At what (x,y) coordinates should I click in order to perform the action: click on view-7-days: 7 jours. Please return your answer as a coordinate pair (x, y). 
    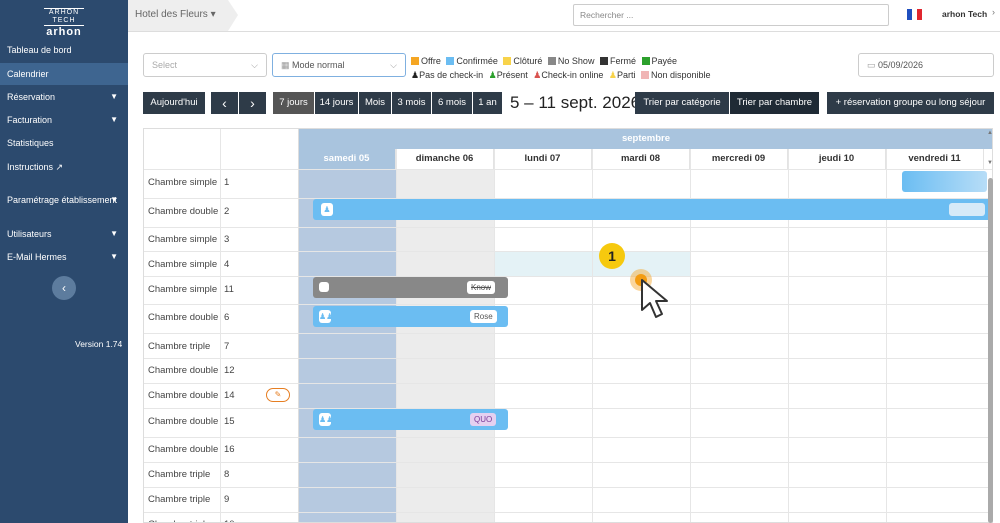
    Looking at the image, I should click on (293, 103).